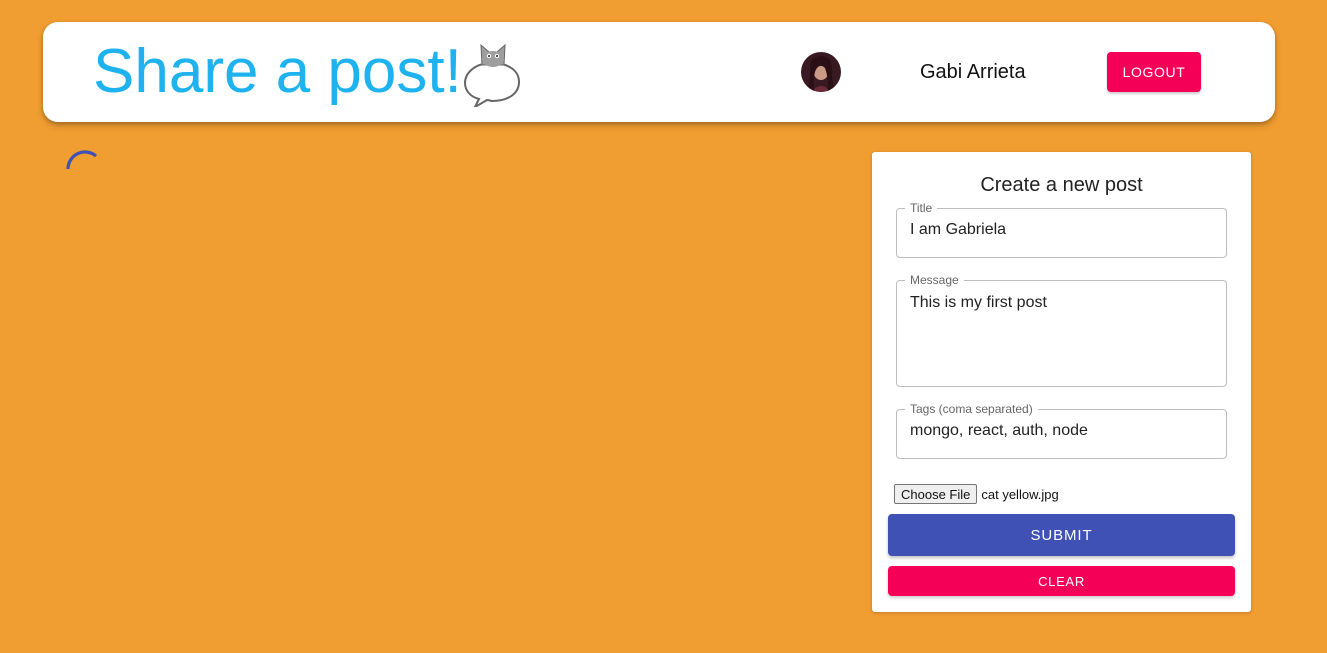 The image size is (1327, 653). I want to click on file-picker: Choose File cat yellow.jpg, so click(976, 494).